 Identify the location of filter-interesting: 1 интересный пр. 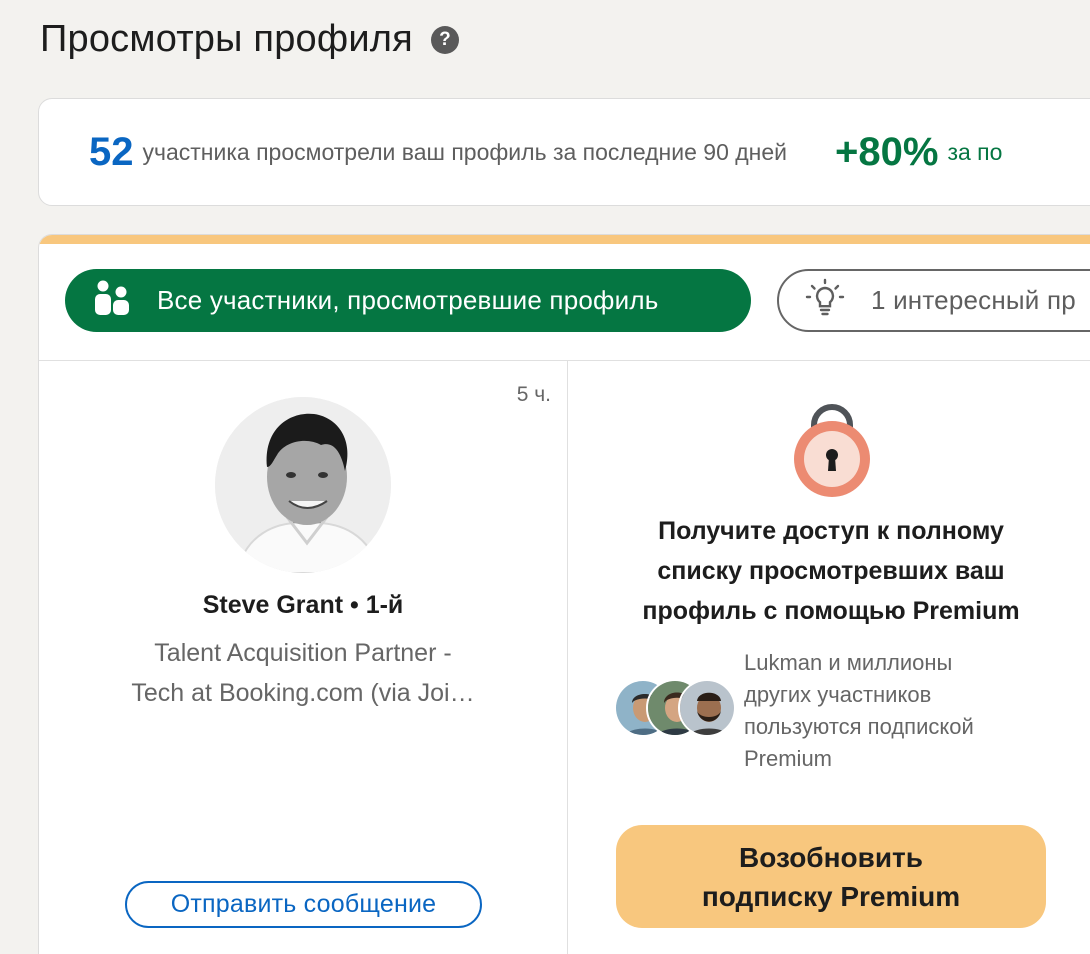
(933, 300).